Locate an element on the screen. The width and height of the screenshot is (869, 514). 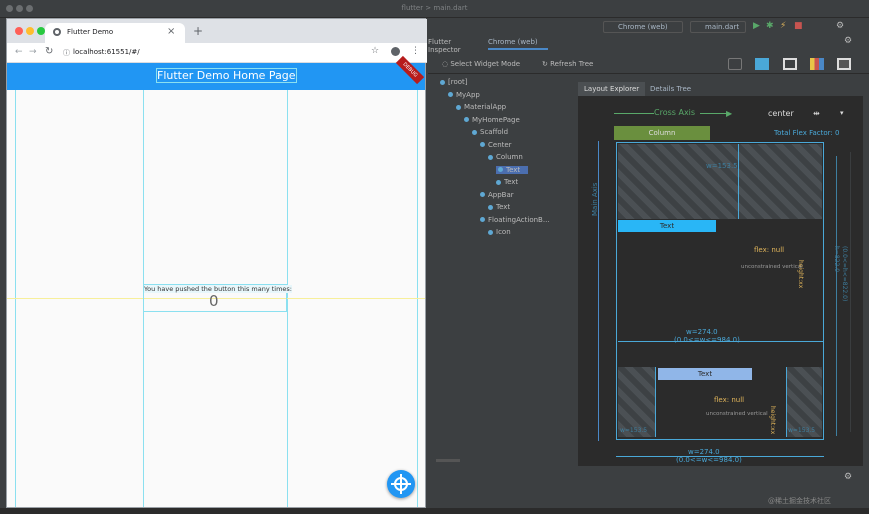
ide-title: flutter > main.dart is located at coordinates (434, 8).